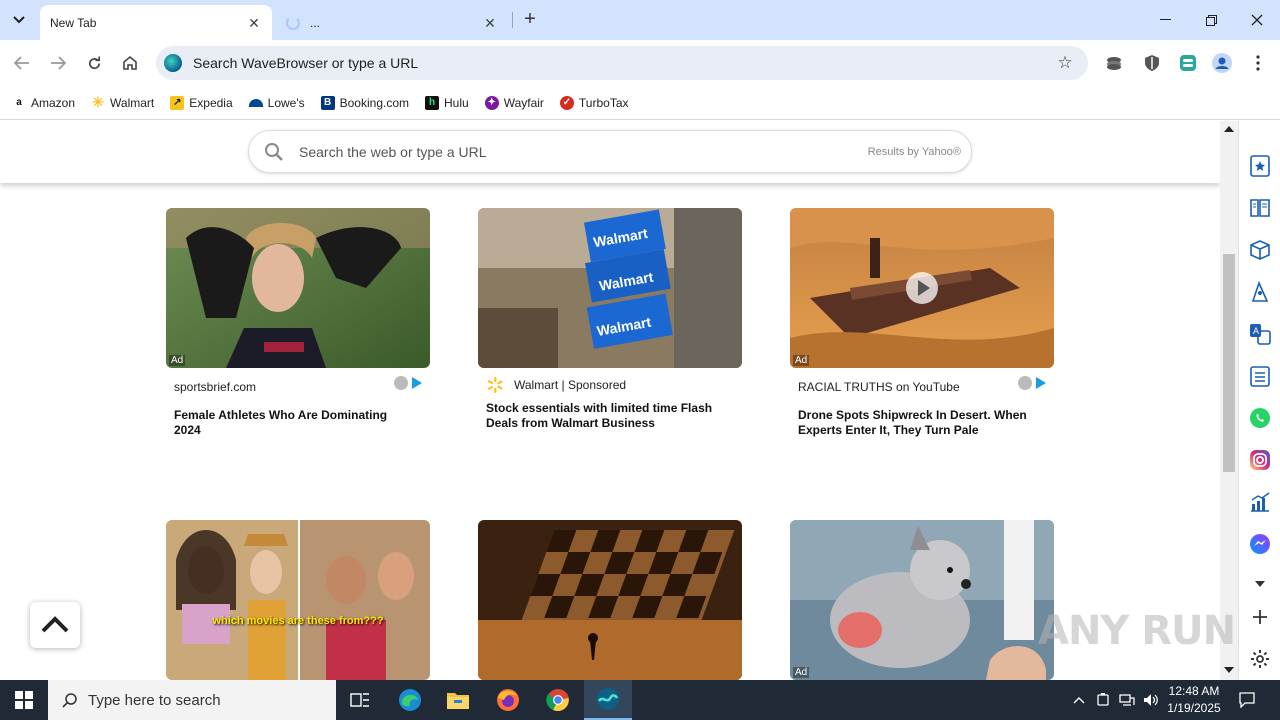 Image resolution: width=1280 pixels, height=720 pixels. What do you see at coordinates (1194, 691) in the screenshot?
I see `clock-time: 12:48 AM` at bounding box center [1194, 691].